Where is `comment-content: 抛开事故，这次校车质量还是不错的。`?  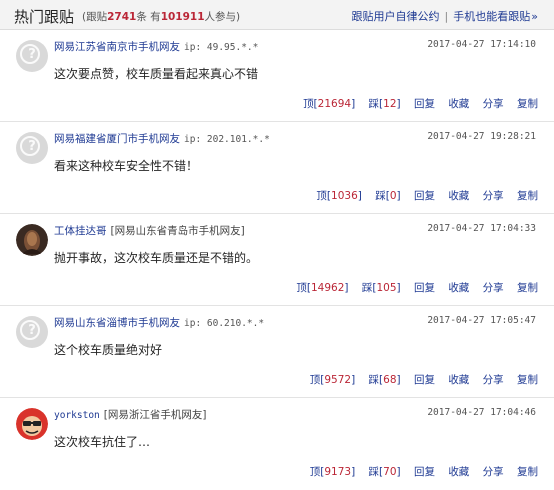 comment-content: 抛开事故，这次校车质量还是不错的。 is located at coordinates (156, 258).